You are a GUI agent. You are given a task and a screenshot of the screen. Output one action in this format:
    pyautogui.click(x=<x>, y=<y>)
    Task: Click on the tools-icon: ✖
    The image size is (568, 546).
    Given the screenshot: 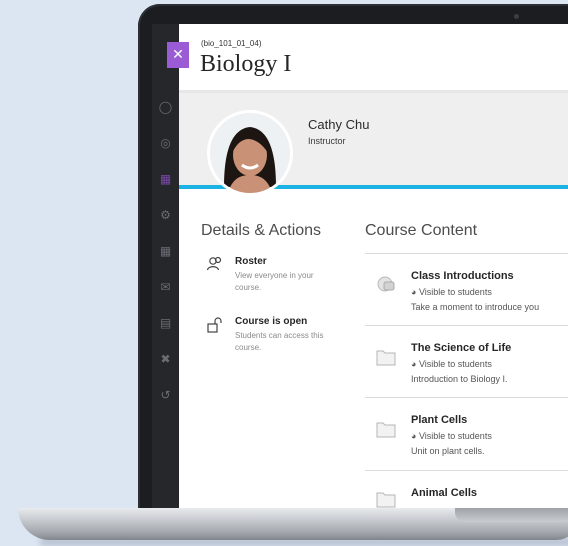 What is the action you would take?
    pyautogui.click(x=165, y=359)
    